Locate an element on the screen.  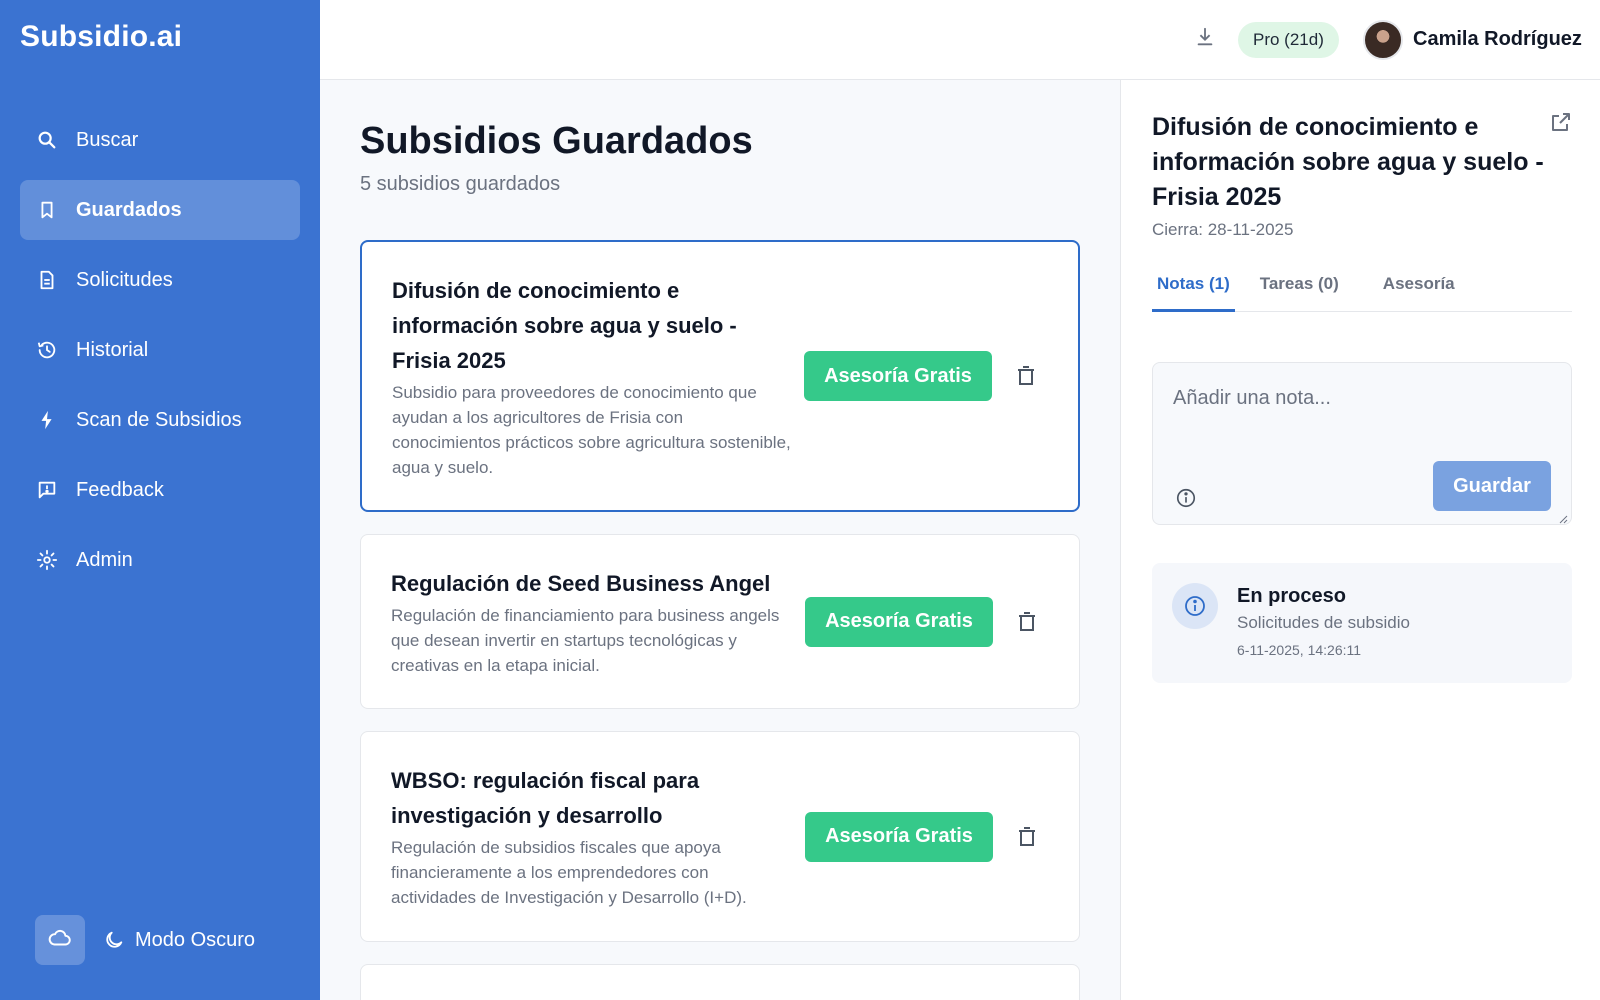
download-icon is located at coordinates (1205, 37).